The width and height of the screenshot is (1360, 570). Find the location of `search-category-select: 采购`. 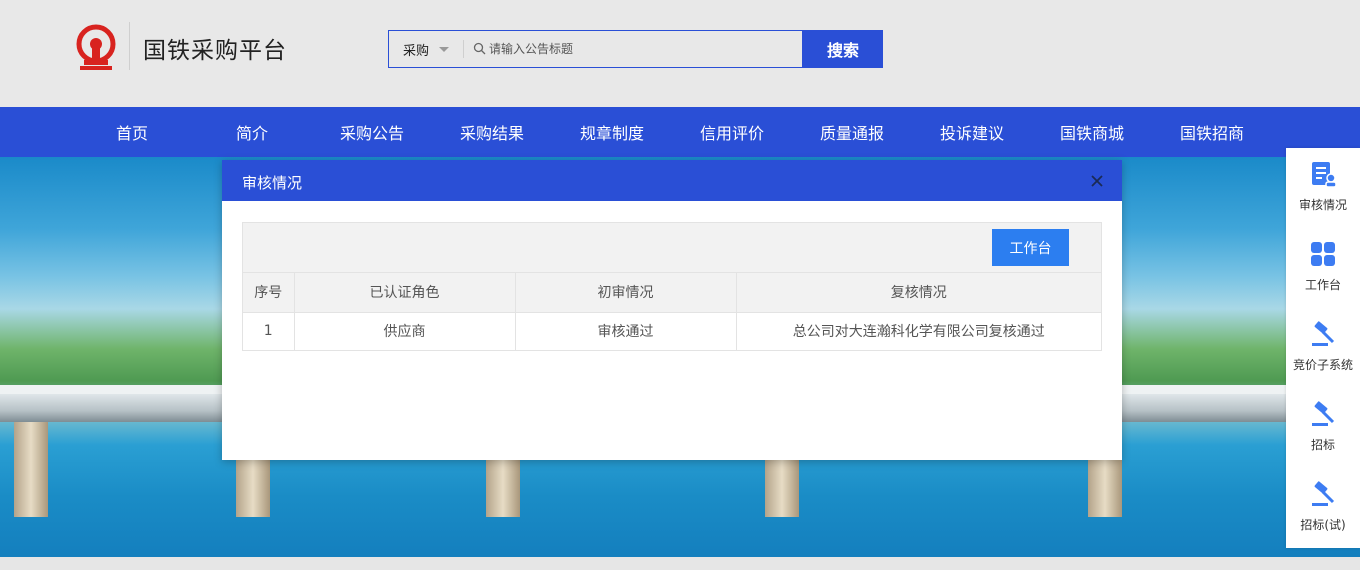

search-category-select: 采购 is located at coordinates (426, 49).